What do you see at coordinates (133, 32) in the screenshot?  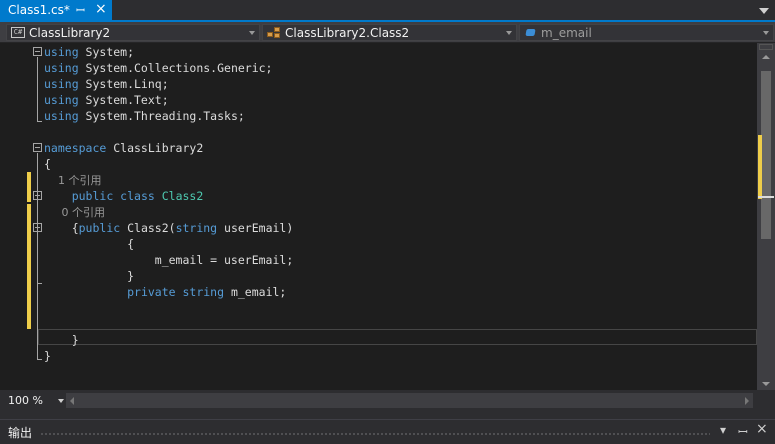 I see `project-dropdown: C# ClassLibrary2` at bounding box center [133, 32].